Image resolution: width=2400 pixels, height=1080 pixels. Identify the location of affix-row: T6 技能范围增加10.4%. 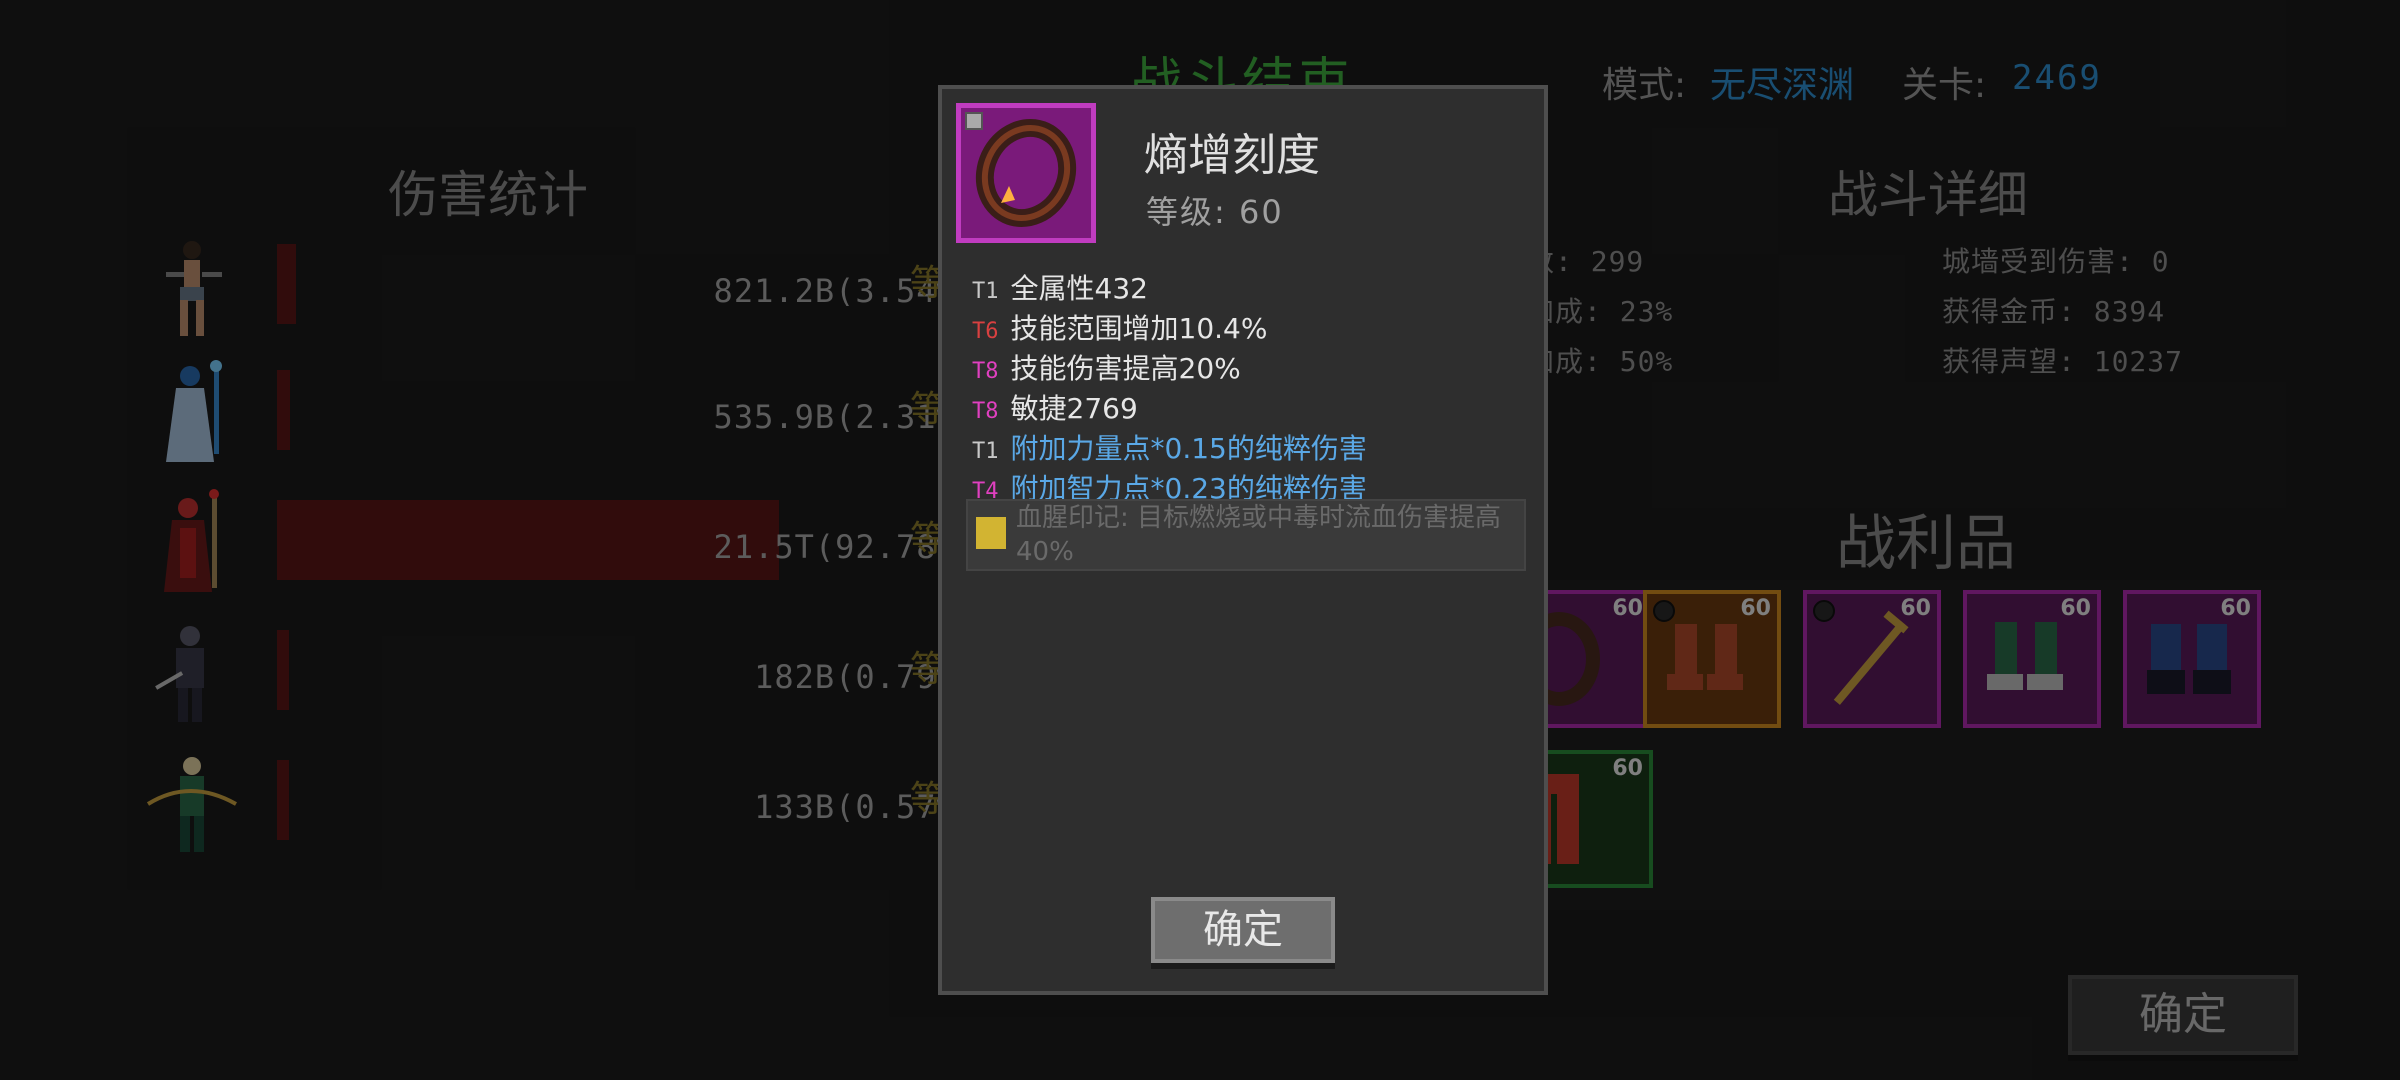
(1119, 327).